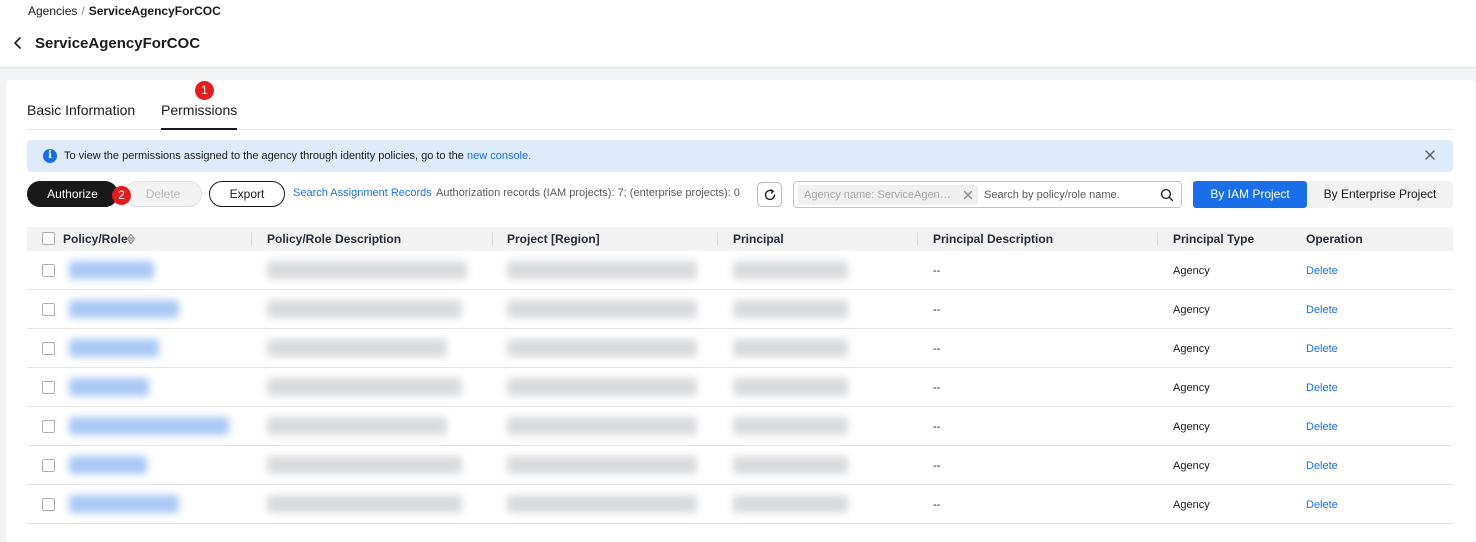  I want to click on sort-icon, so click(131, 239).